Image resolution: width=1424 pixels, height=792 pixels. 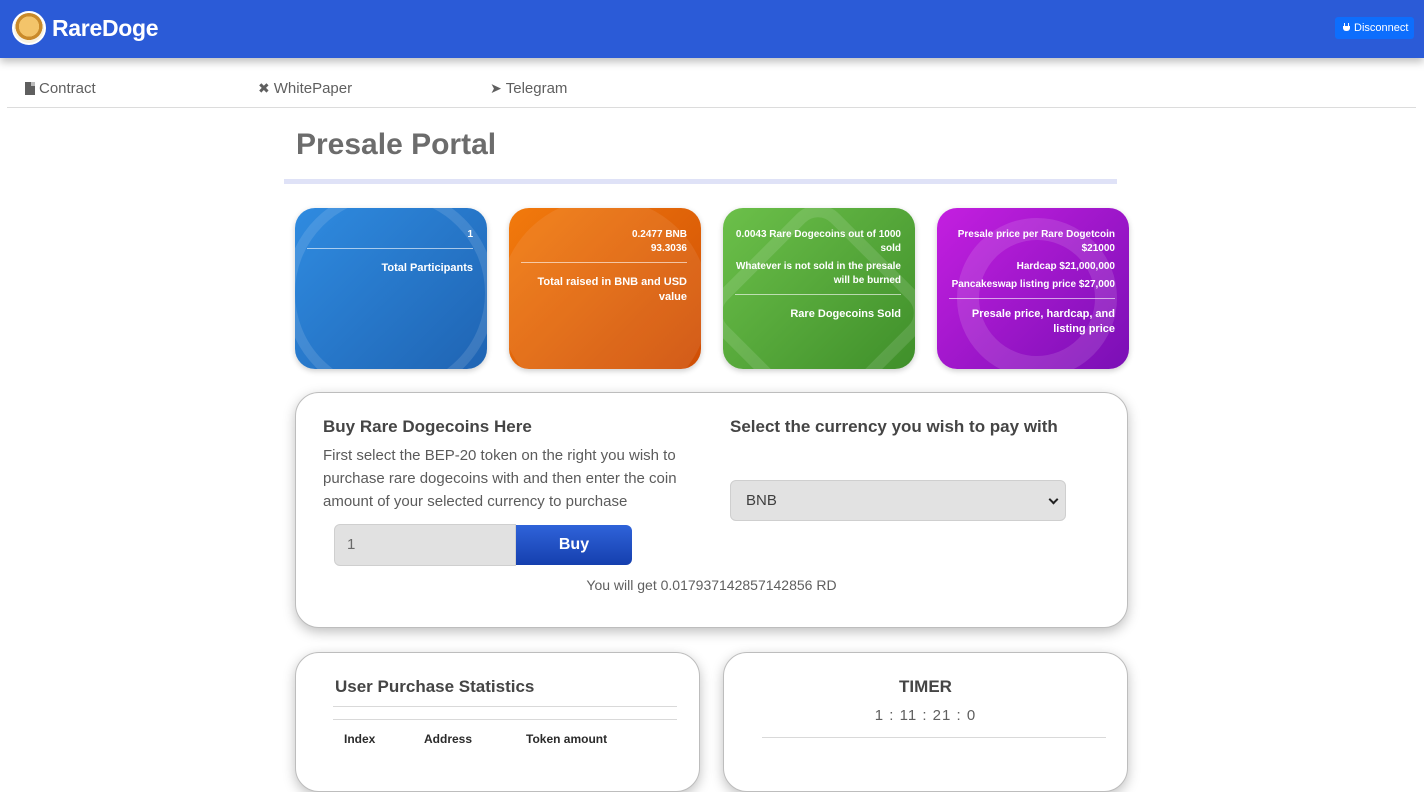 I want to click on paper-plane-icon: ➤, so click(x=496, y=88).